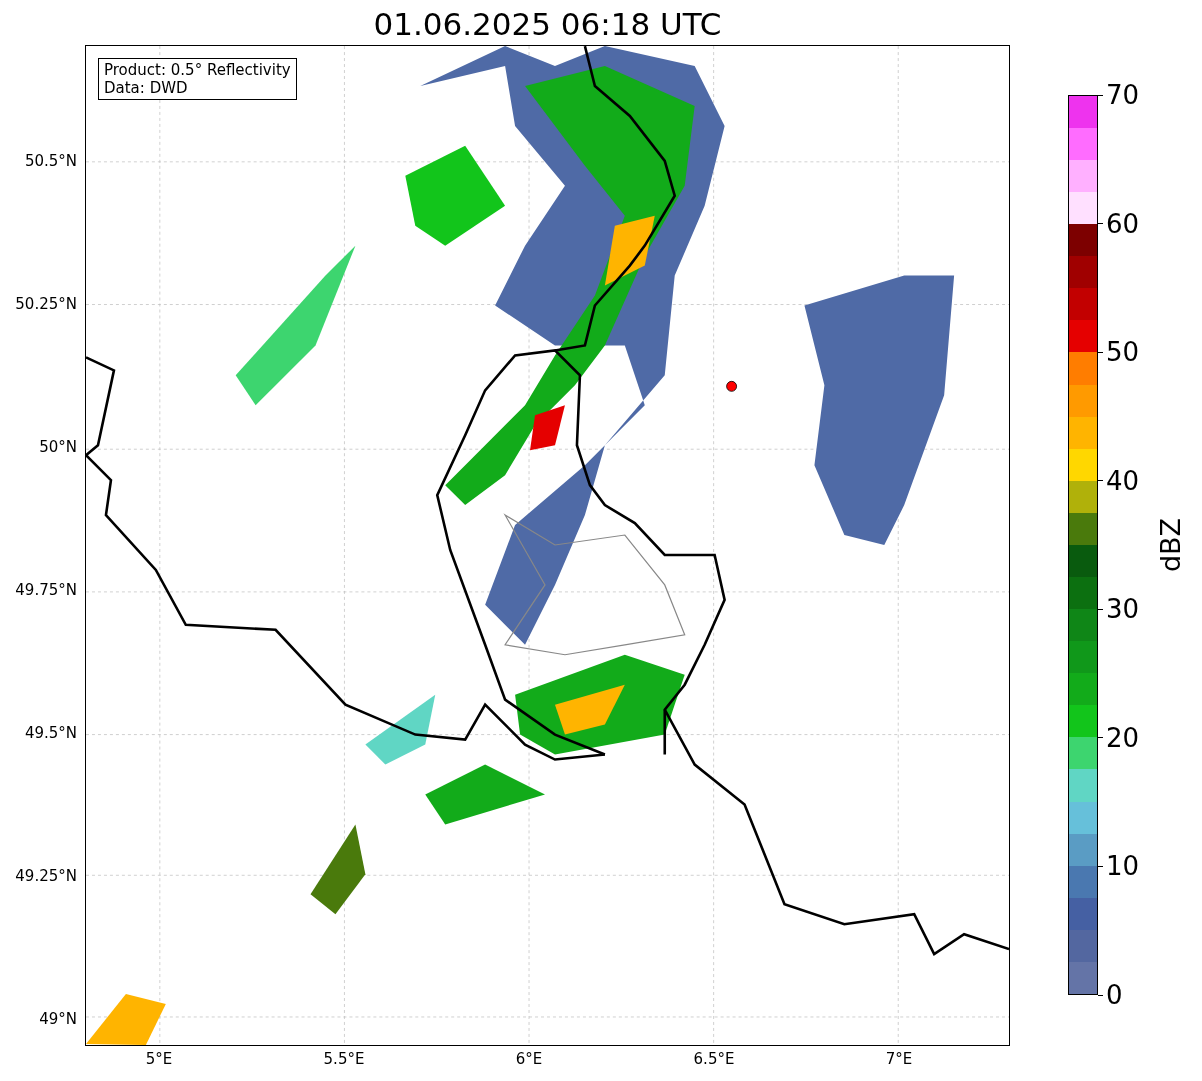  I want to click on colorbar-tick-label: 0, so click(1114, 995).